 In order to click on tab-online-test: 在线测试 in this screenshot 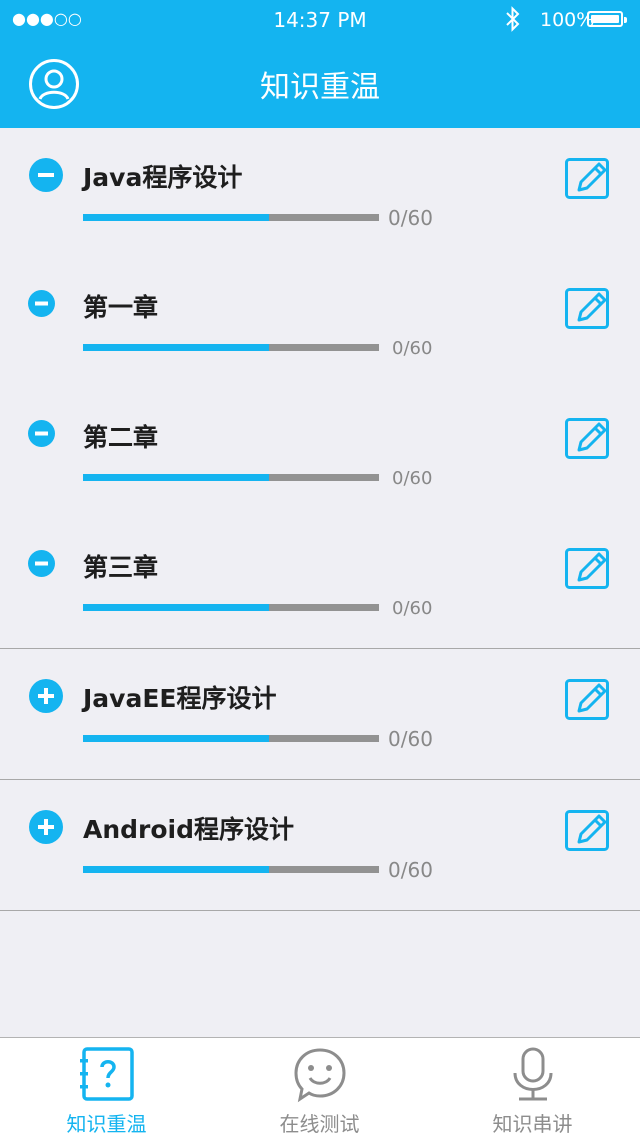, I will do `click(319, 1087)`.